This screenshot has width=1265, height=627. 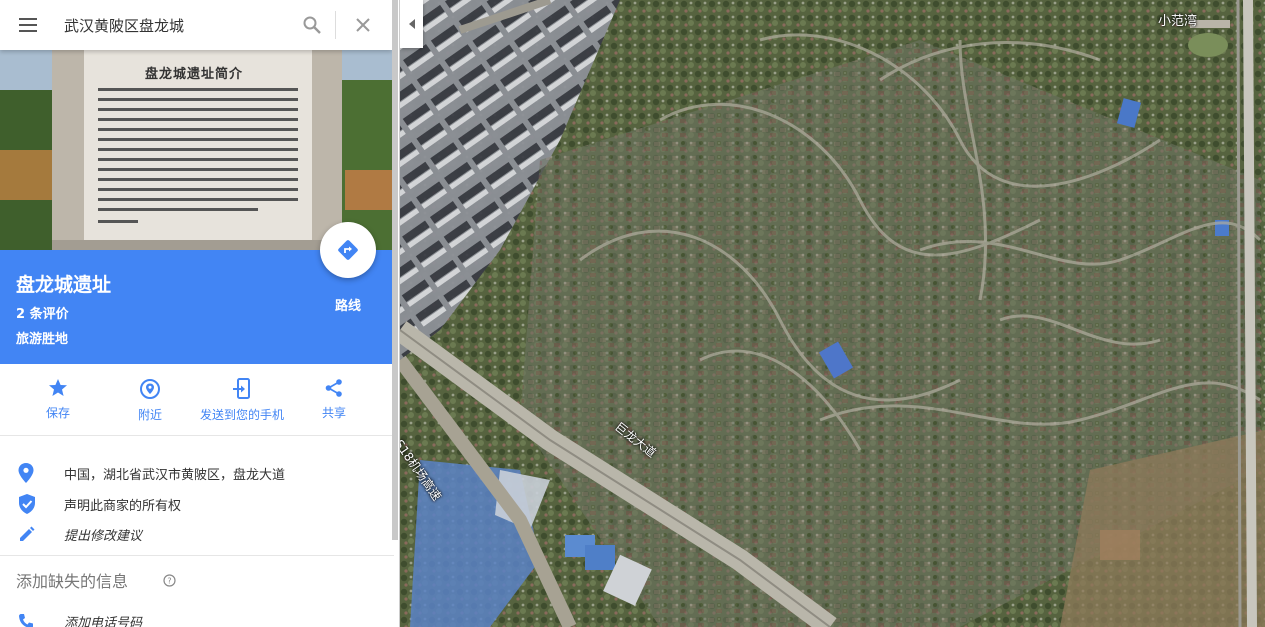 What do you see at coordinates (58, 387) in the screenshot?
I see `star-icon` at bounding box center [58, 387].